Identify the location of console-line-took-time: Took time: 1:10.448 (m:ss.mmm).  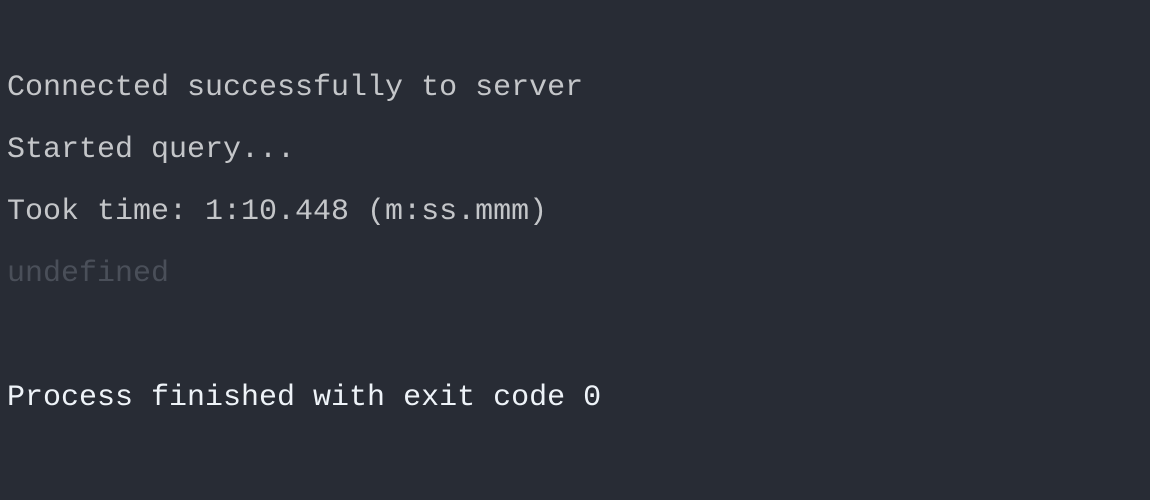
(277, 212).